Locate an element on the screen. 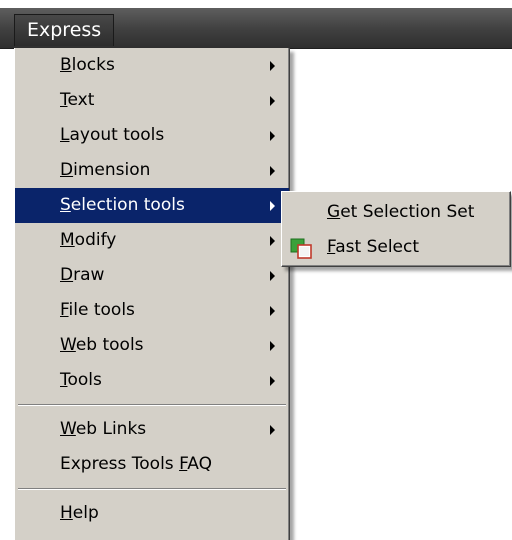 This screenshot has height=540, width=512. menu-item-layout-tools: Layout tools is located at coordinates (152, 135).